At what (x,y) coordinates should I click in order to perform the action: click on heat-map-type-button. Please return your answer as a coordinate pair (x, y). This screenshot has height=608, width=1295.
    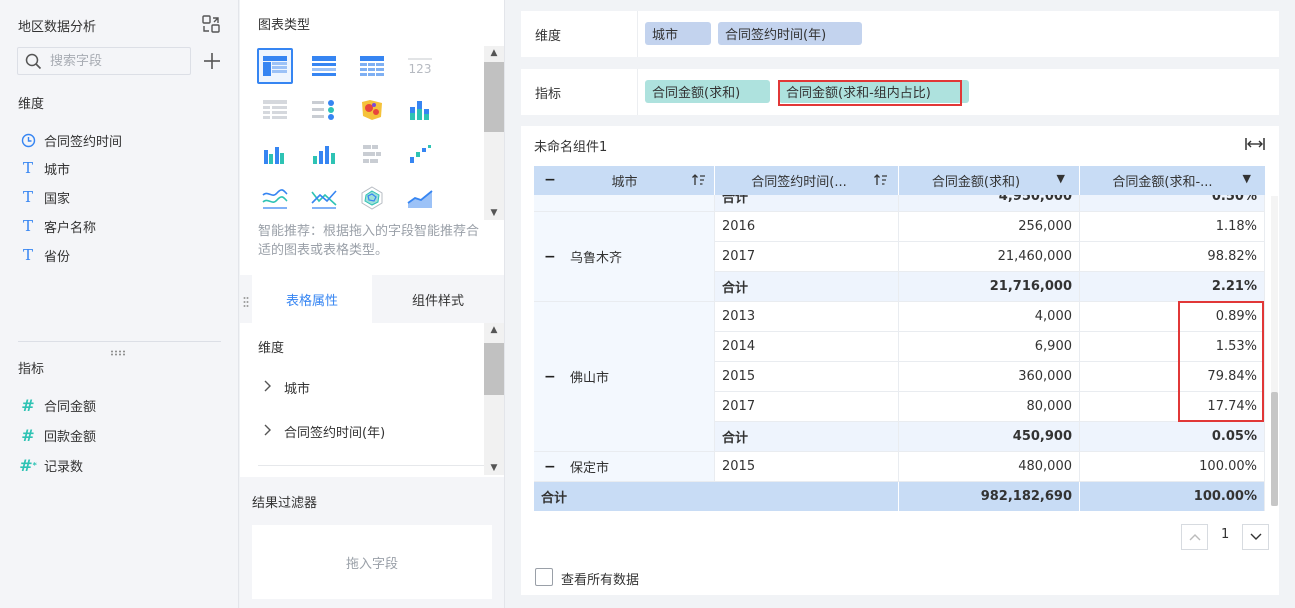
    Looking at the image, I should click on (372, 110).